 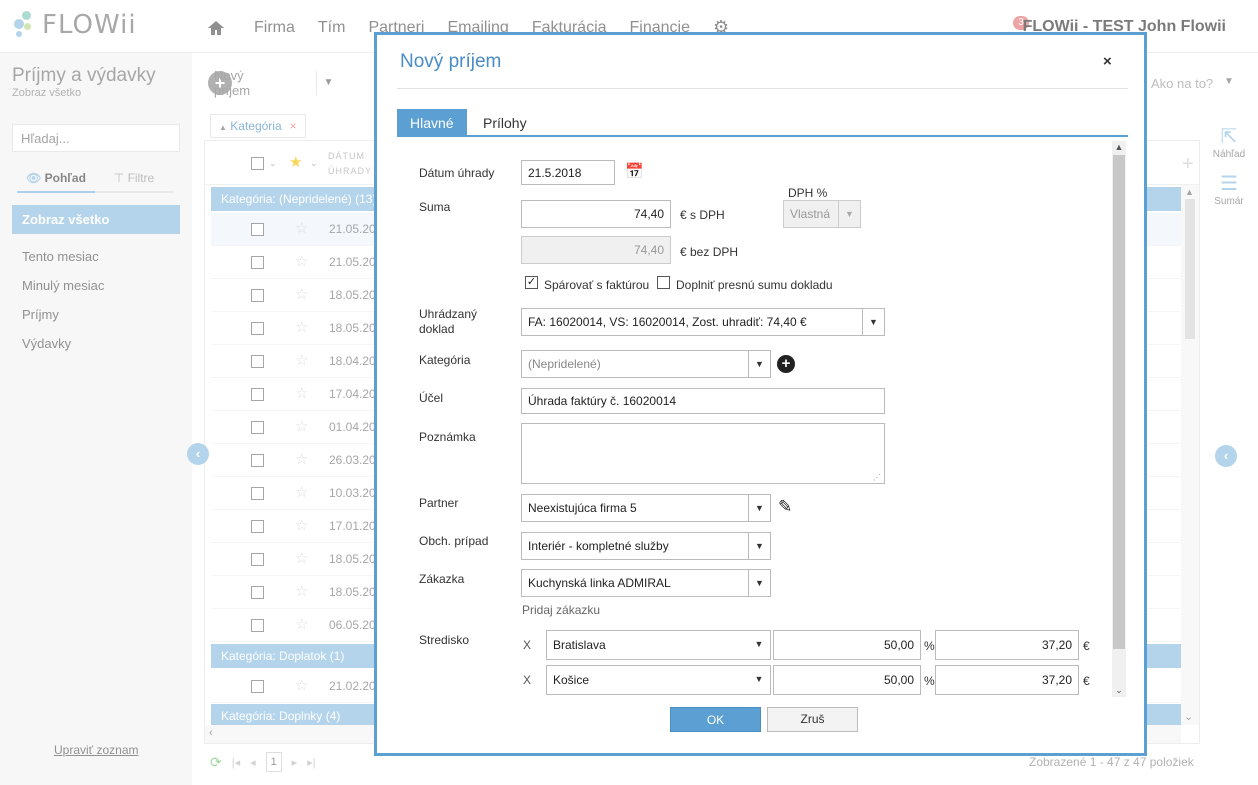 What do you see at coordinates (762, 123) in the screenshot?
I see `dialog-tabs: Hlavné Prílohy` at bounding box center [762, 123].